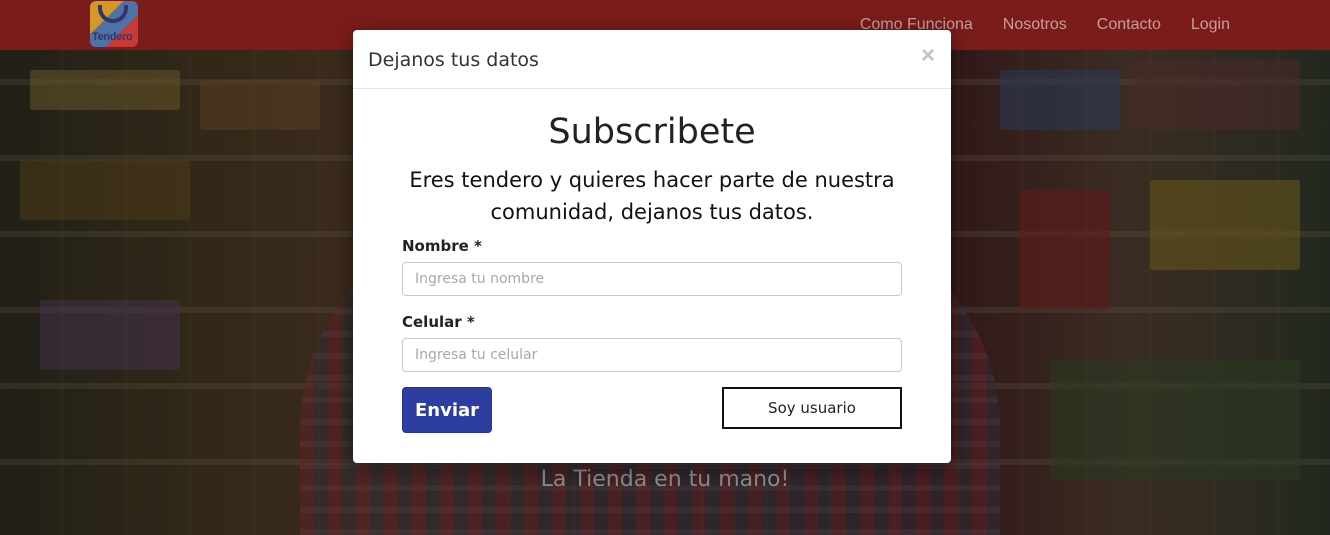 The width and height of the screenshot is (1330, 535). Describe the element at coordinates (1210, 25) in the screenshot. I see `nav-link-login: Login` at that location.